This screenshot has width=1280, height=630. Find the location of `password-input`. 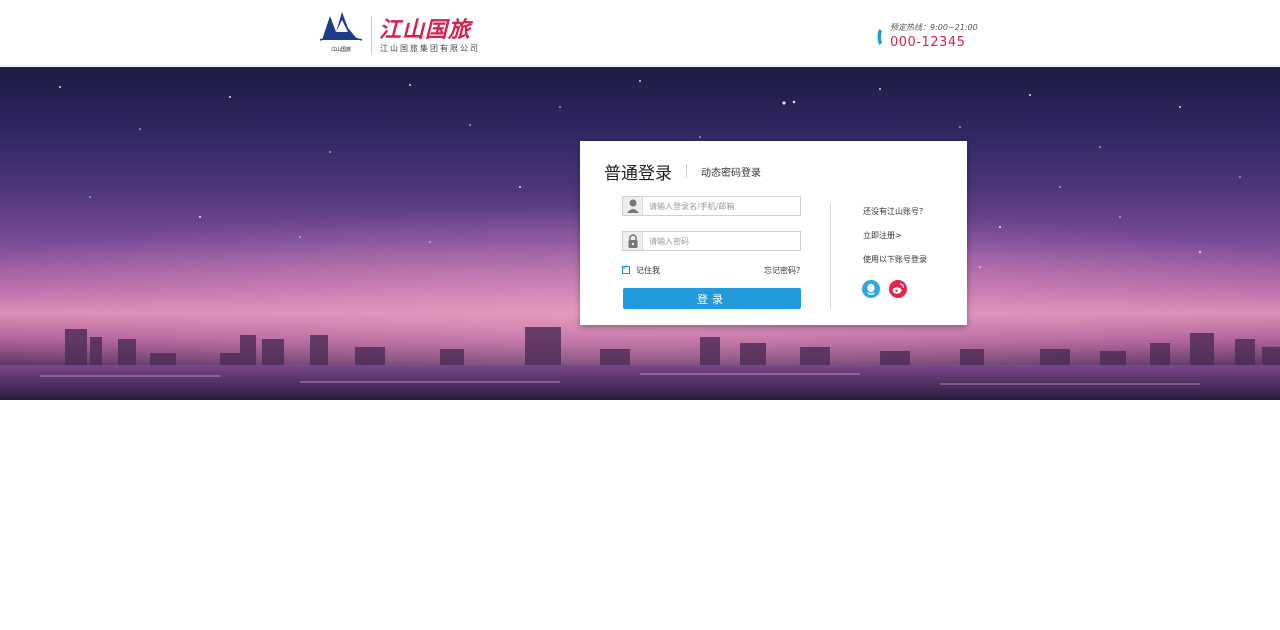

password-input is located at coordinates (723, 241).